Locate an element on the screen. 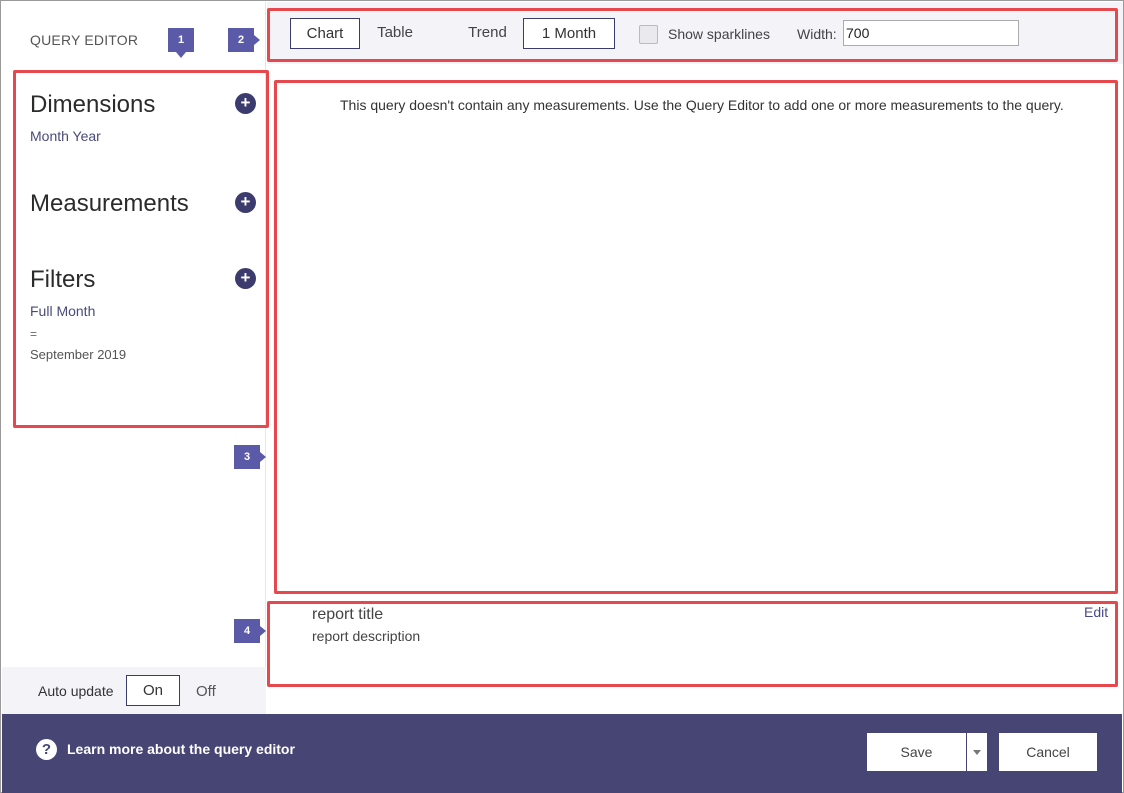  auto-update-bar: Auto update On Off is located at coordinates (134, 690).